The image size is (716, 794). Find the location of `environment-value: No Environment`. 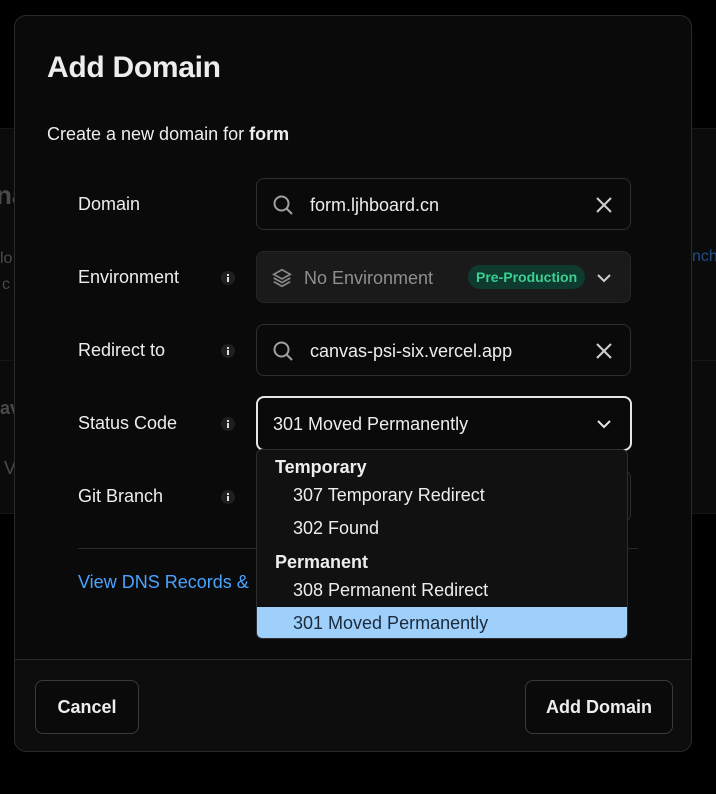

environment-value: No Environment is located at coordinates (369, 278).